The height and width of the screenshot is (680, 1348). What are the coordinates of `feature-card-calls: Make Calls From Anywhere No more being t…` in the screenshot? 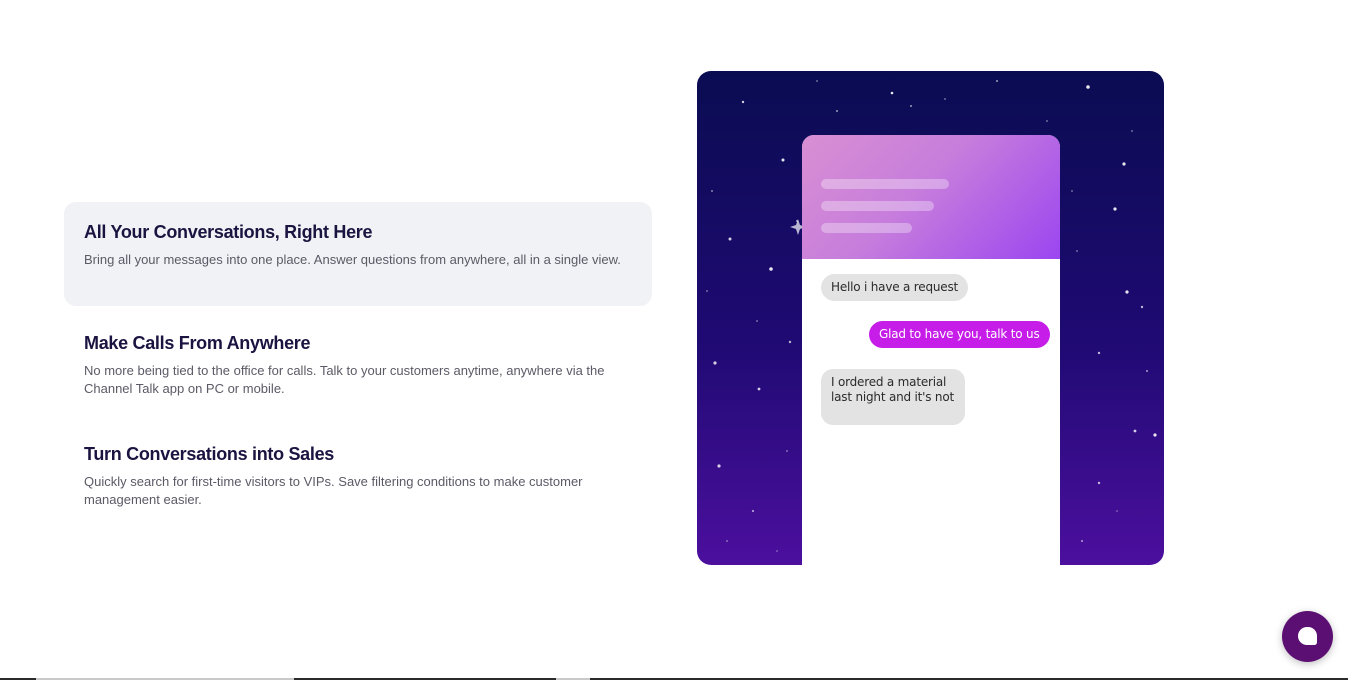 It's located at (358, 365).